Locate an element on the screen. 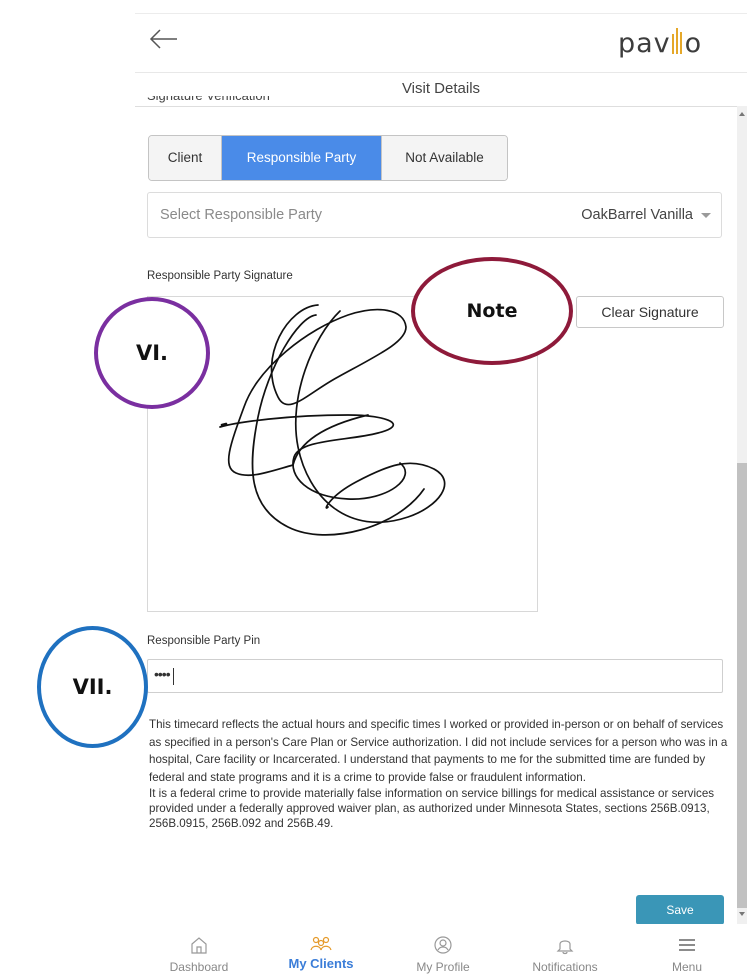  signature-source-tabs: Client Responsible Party Not Available is located at coordinates (328, 158).